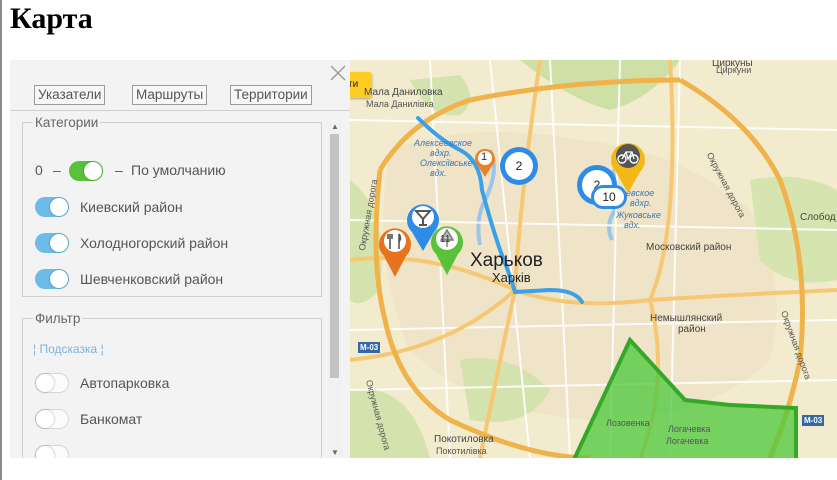  Describe the element at coordinates (464, 439) in the screenshot. I see `map-label-pokotylovka-ru: Покотиловка` at that location.